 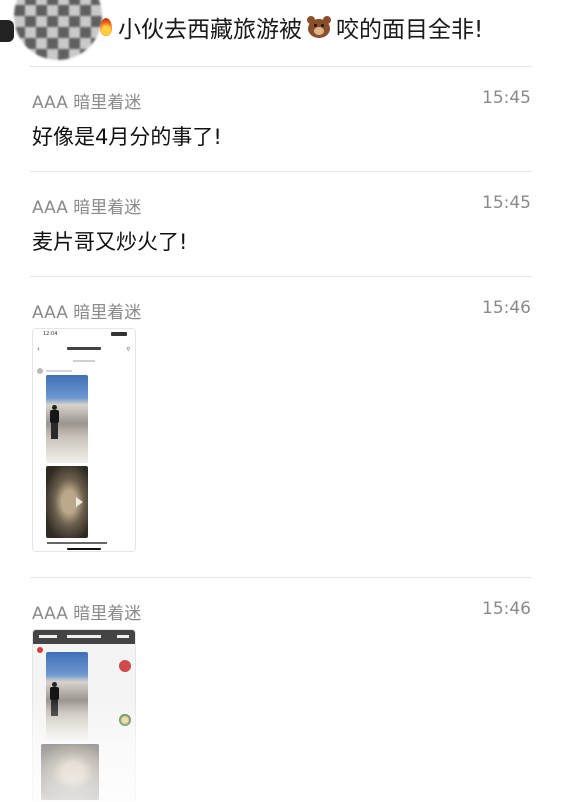 What do you see at coordinates (210, 30) in the screenshot?
I see `chat-title-prefix: 小伙去西藏旅游被` at bounding box center [210, 30].